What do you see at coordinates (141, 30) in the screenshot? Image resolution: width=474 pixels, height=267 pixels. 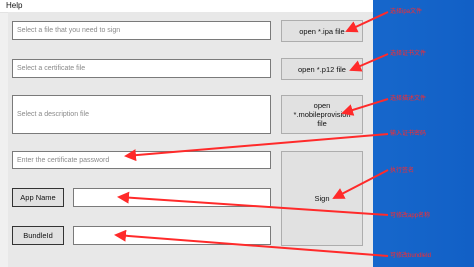 I see `ipa-file-input: Select a file that you need to sign` at bounding box center [141, 30].